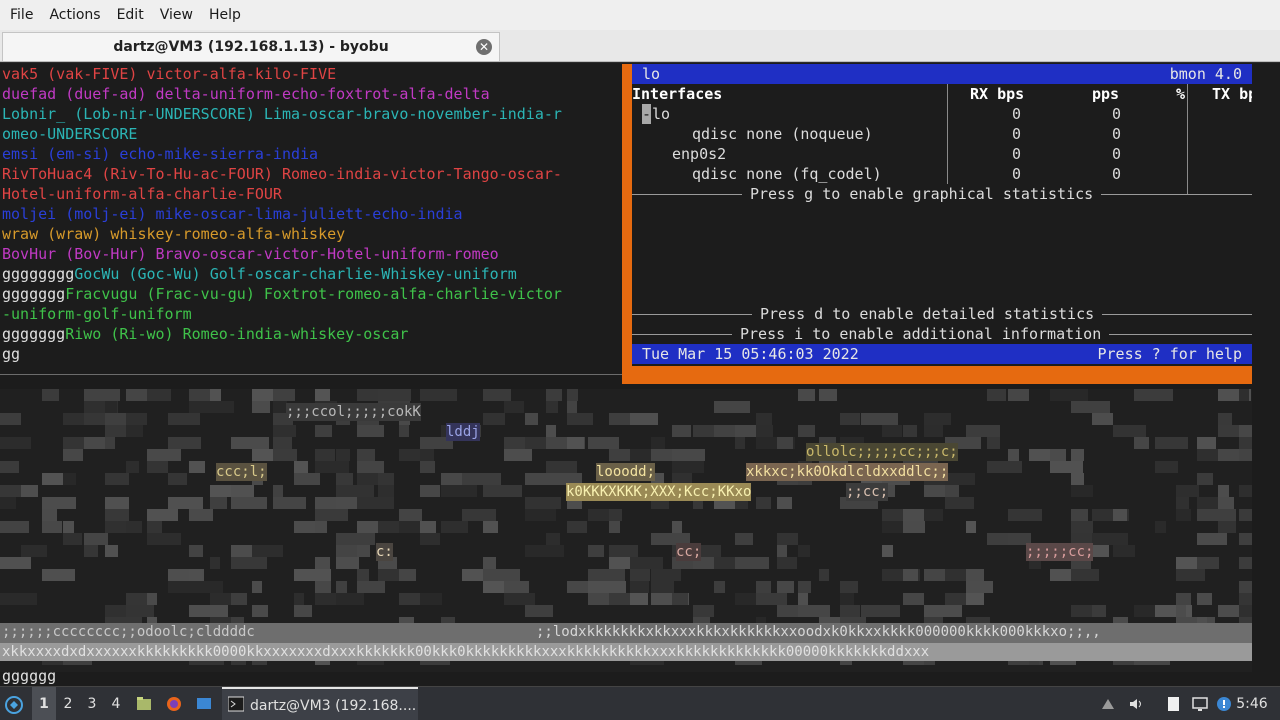 Image resolution: width=1280 pixels, height=720 pixels. I want to click on update-notifier-icon, so click(1224, 704).